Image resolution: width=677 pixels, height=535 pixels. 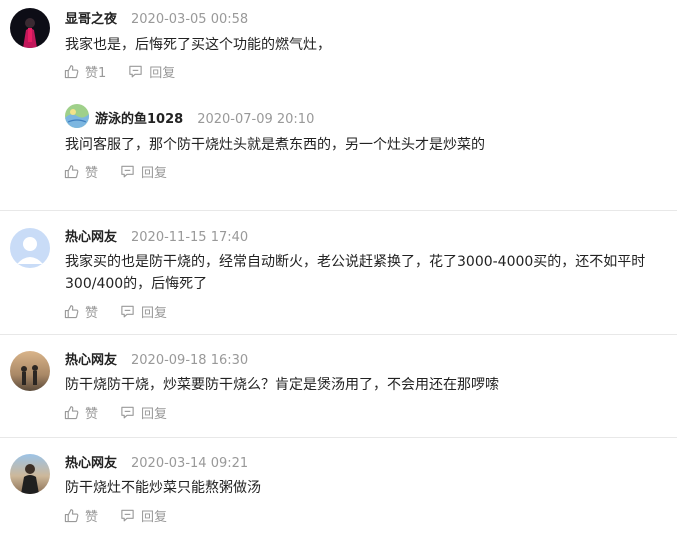 What do you see at coordinates (91, 17) in the screenshot?
I see `username: 显哥之夜` at bounding box center [91, 17].